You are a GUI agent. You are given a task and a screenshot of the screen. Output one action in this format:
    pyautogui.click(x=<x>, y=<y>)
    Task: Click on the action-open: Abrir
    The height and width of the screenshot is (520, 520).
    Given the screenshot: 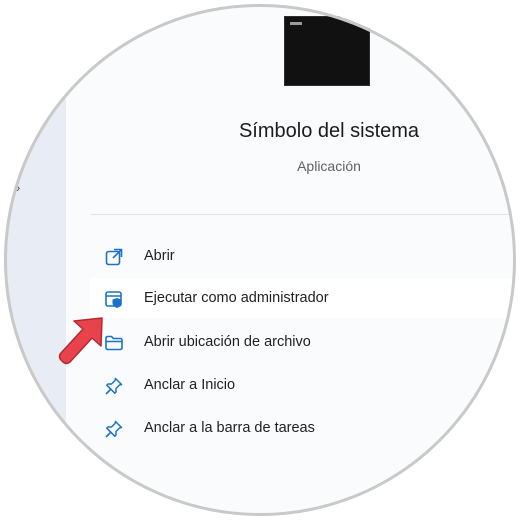 What is the action you would take?
    pyautogui.click(x=303, y=256)
    